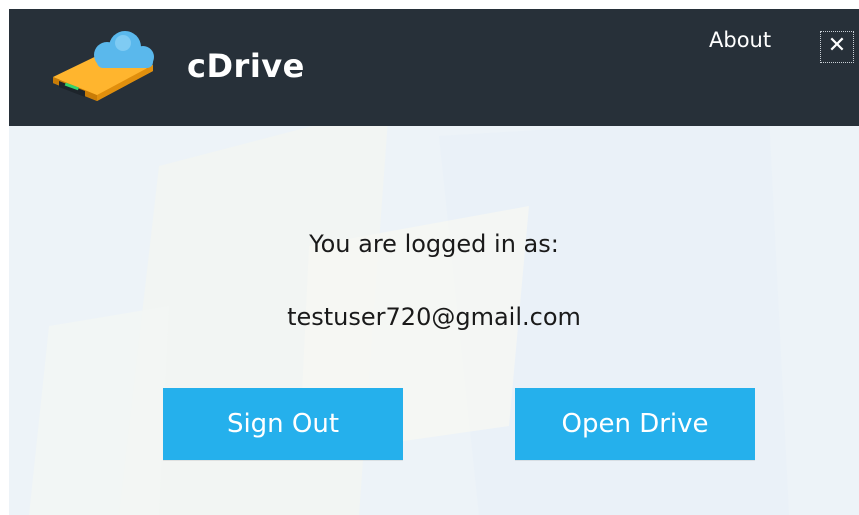  I want to click on close-icon: ✕, so click(837, 45).